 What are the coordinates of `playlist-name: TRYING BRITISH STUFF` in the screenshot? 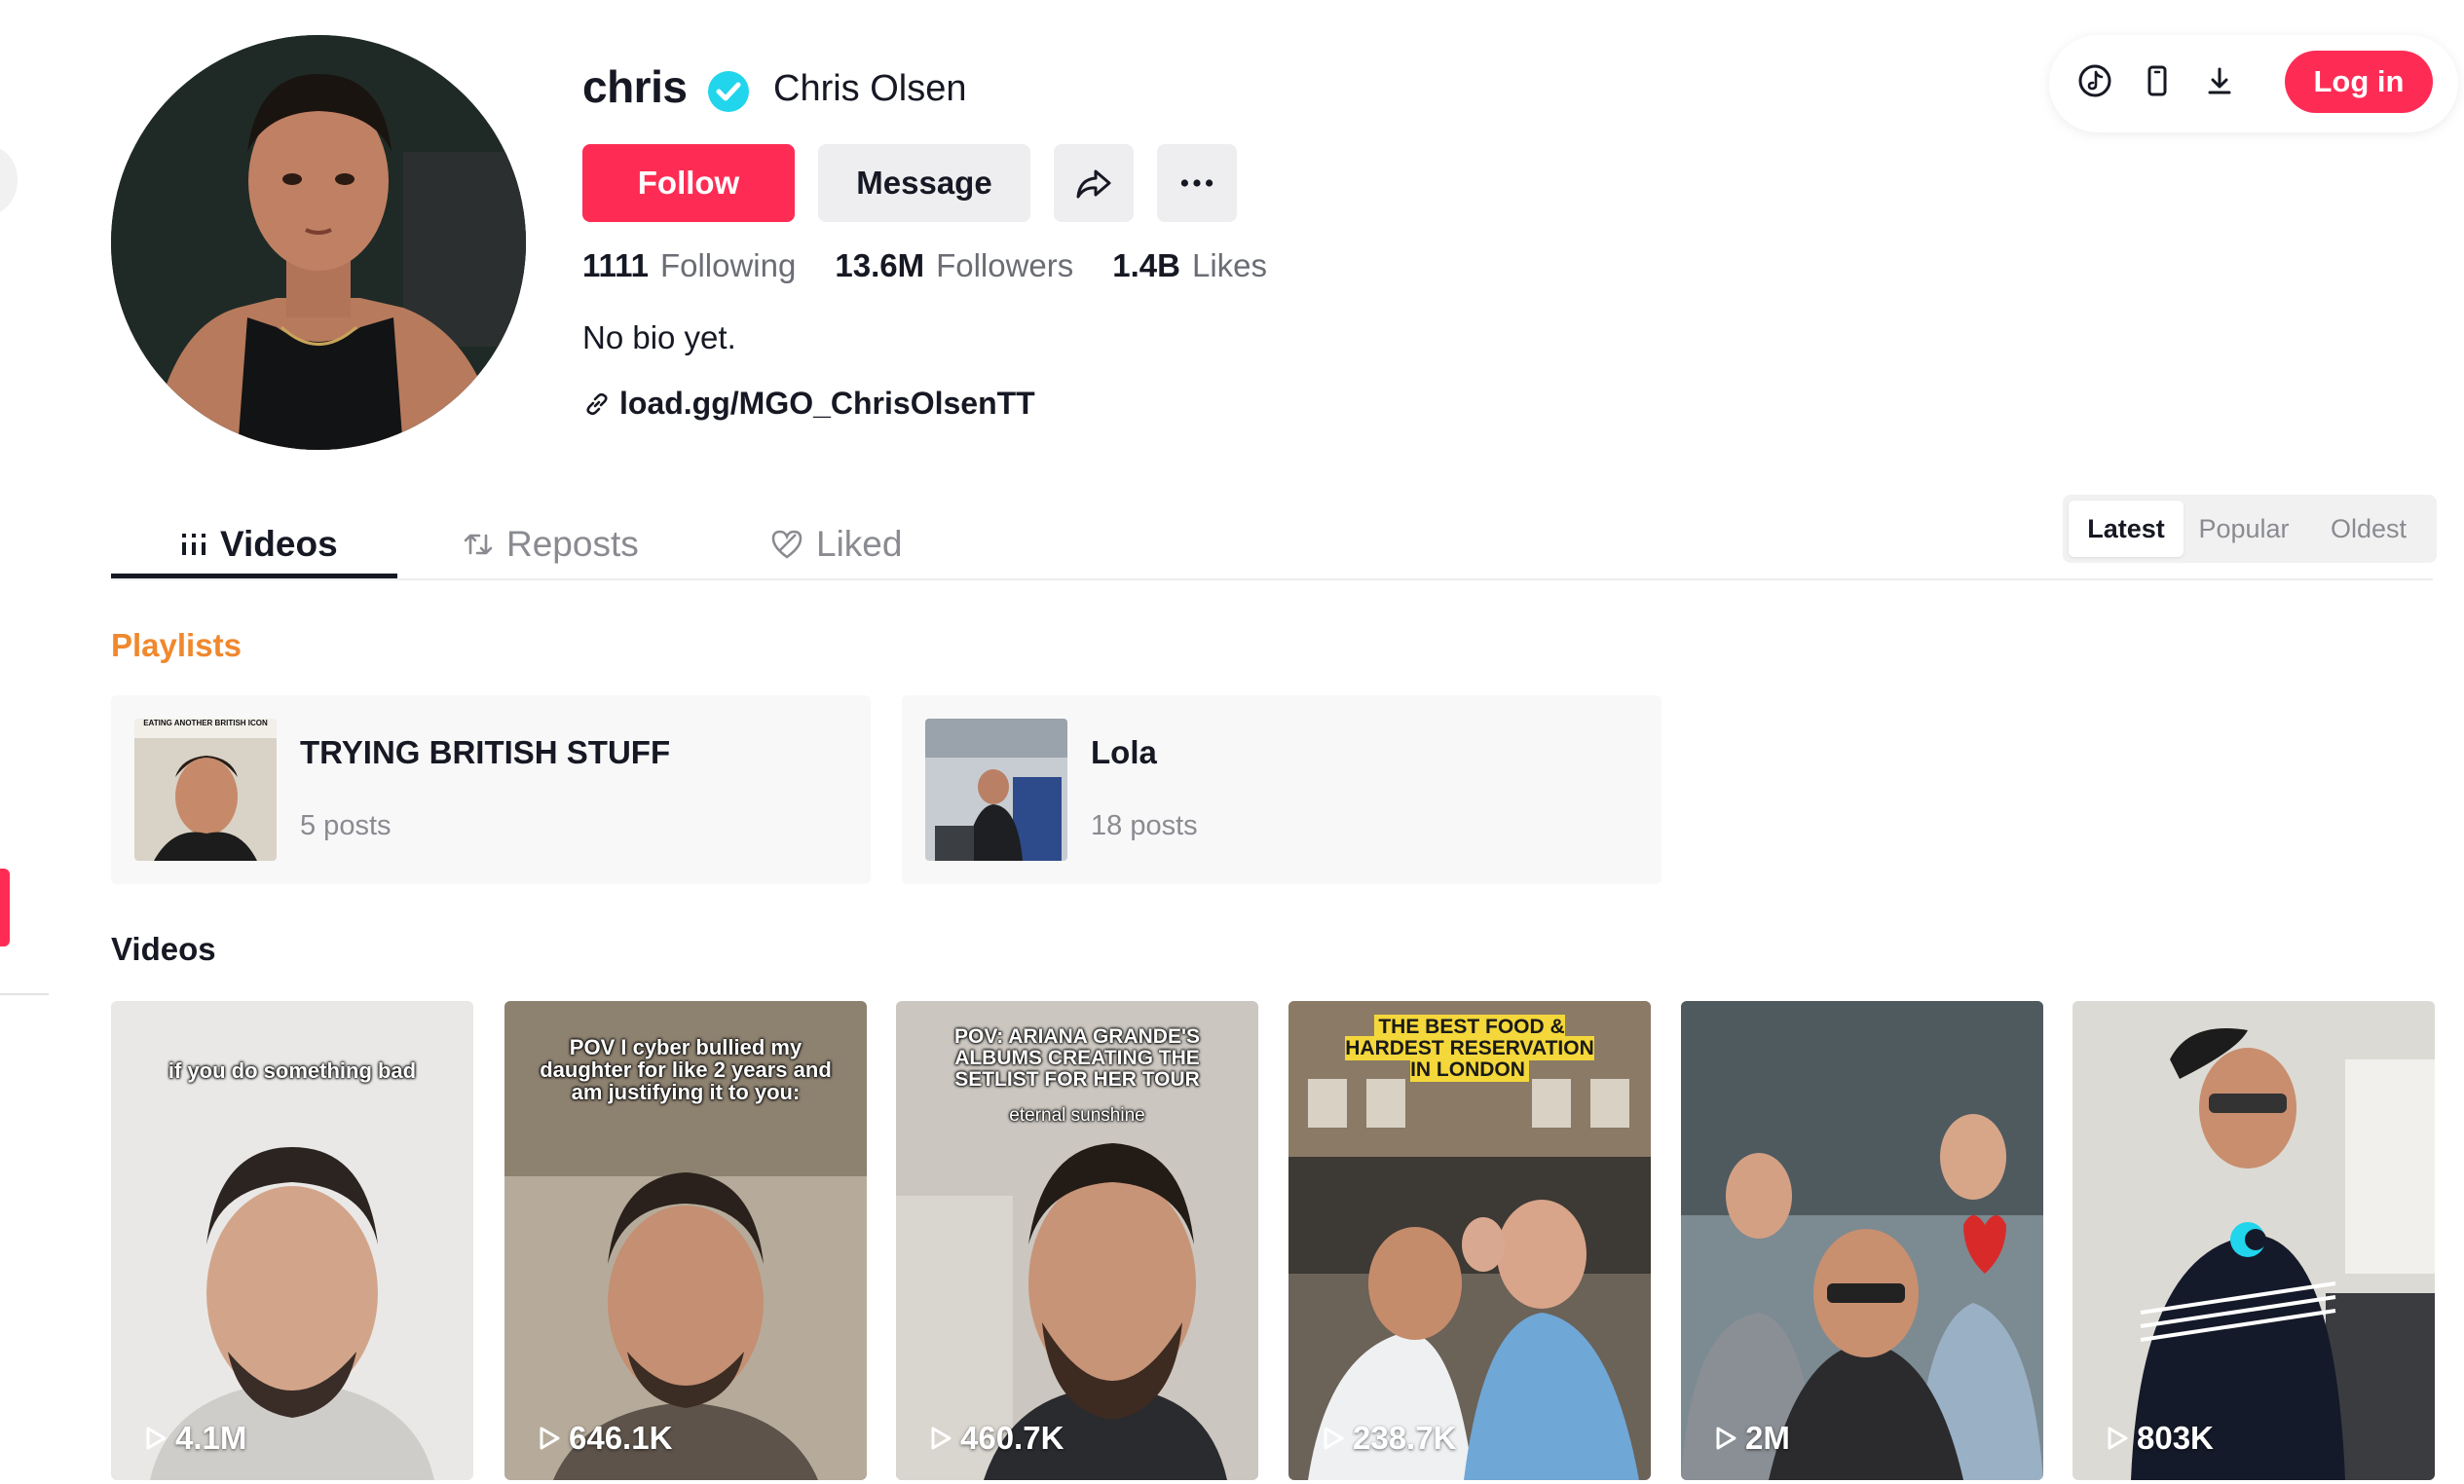 It's located at (485, 752).